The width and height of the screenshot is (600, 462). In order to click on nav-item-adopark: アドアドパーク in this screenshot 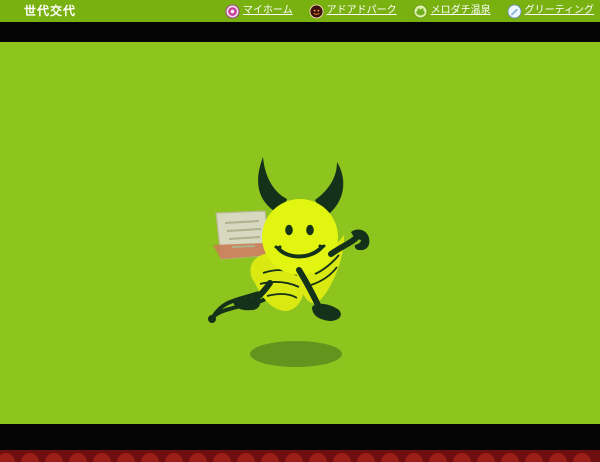, I will do `click(353, 11)`.